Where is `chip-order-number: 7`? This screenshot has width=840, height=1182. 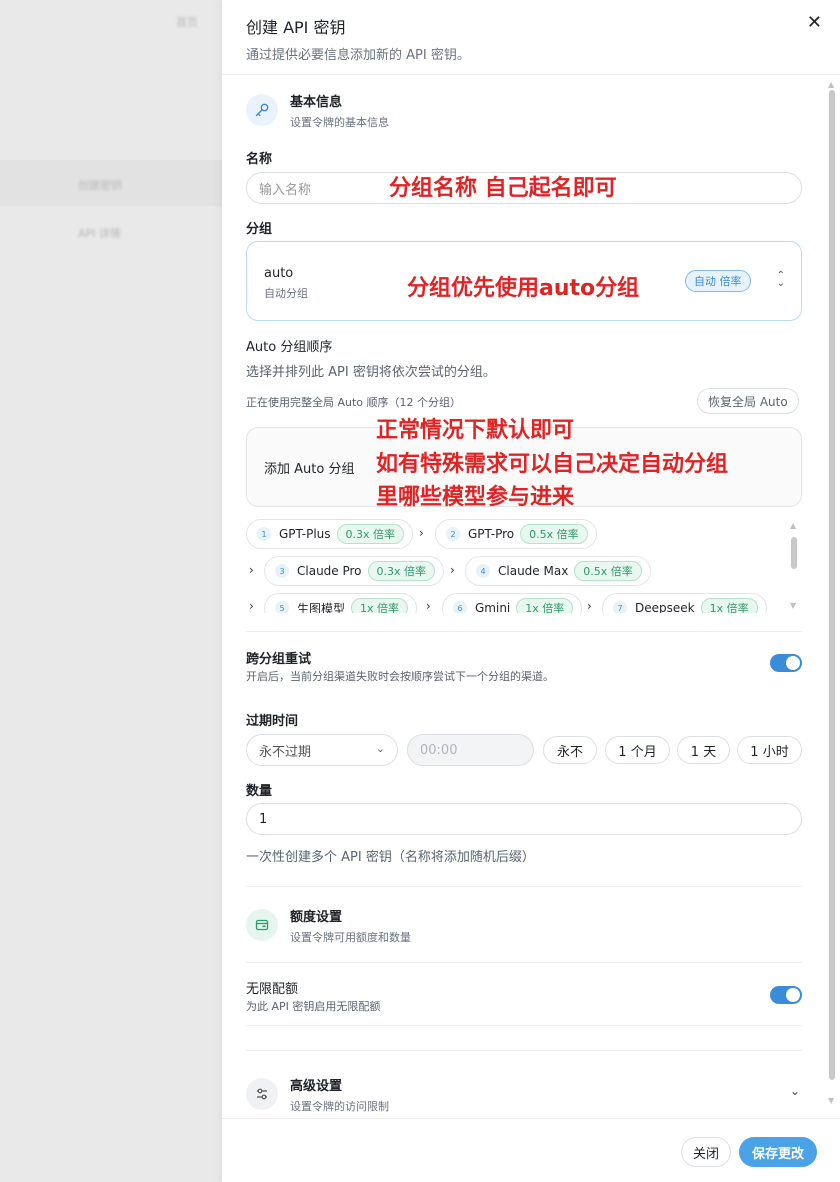 chip-order-number: 7 is located at coordinates (620, 607).